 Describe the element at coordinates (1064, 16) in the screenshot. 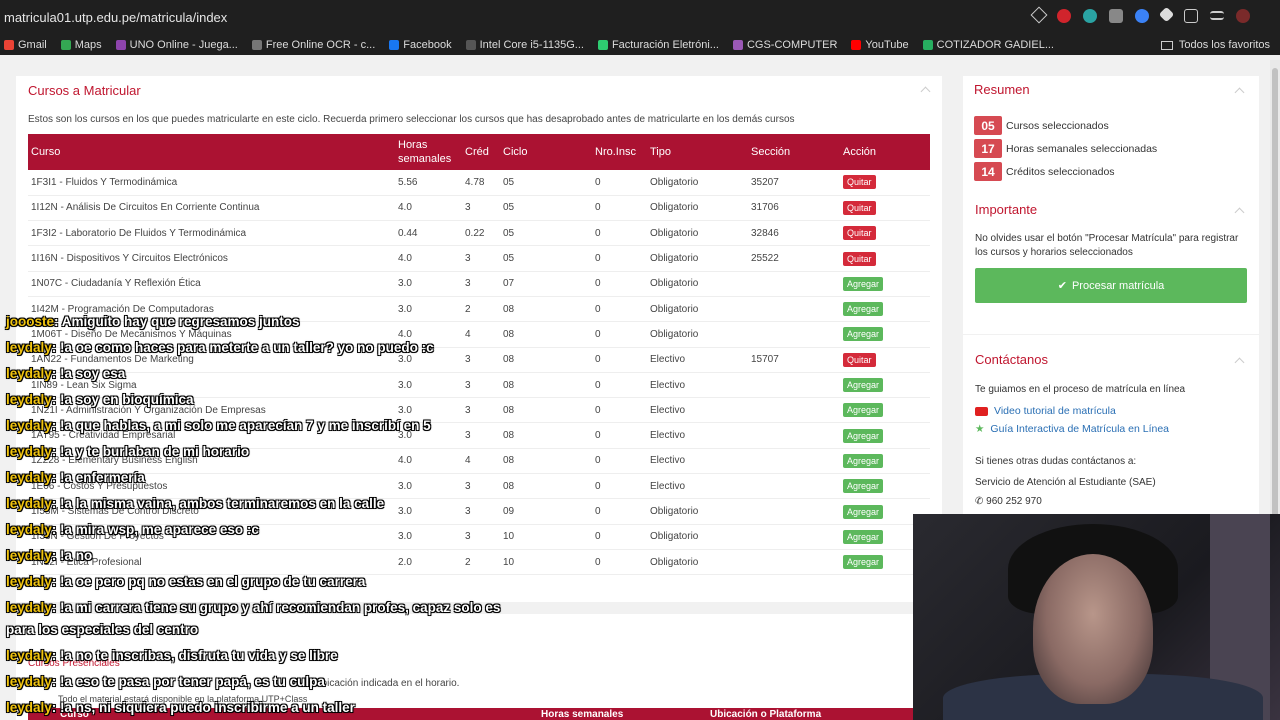

I see `extension-red-icon` at that location.